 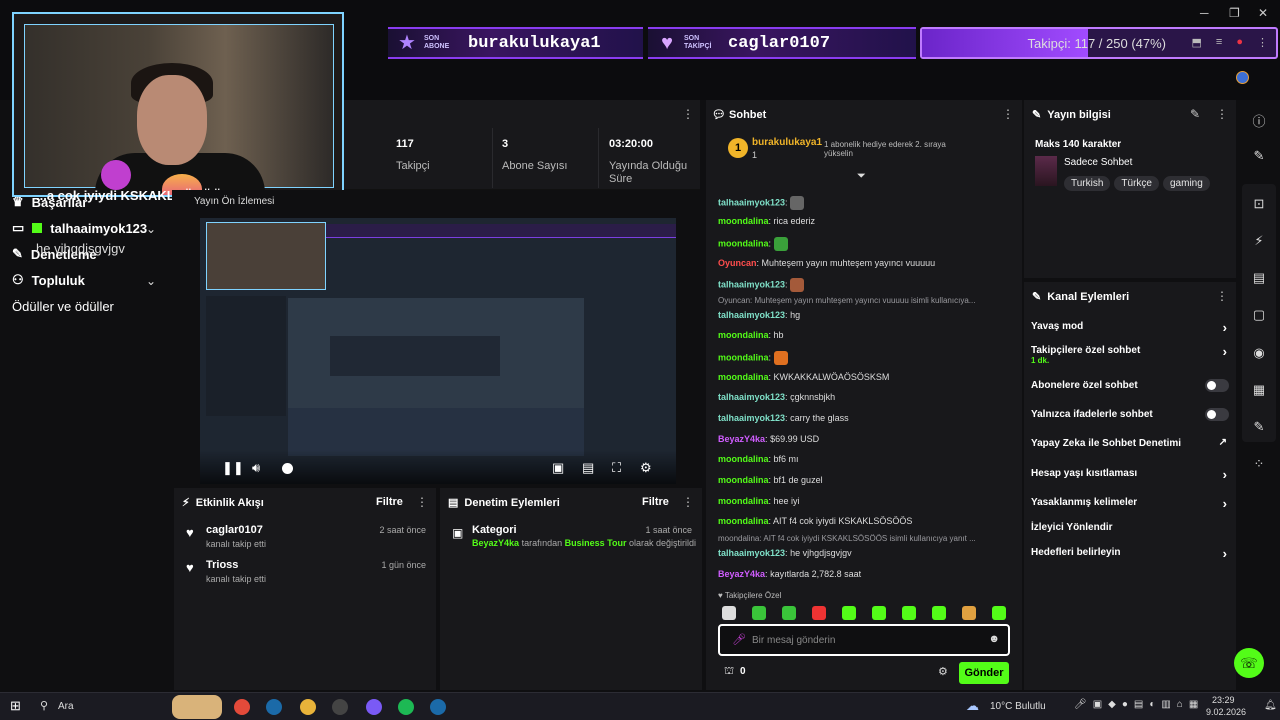 What do you see at coordinates (44, 705) in the screenshot?
I see `search-icon: ⚲` at bounding box center [44, 705].